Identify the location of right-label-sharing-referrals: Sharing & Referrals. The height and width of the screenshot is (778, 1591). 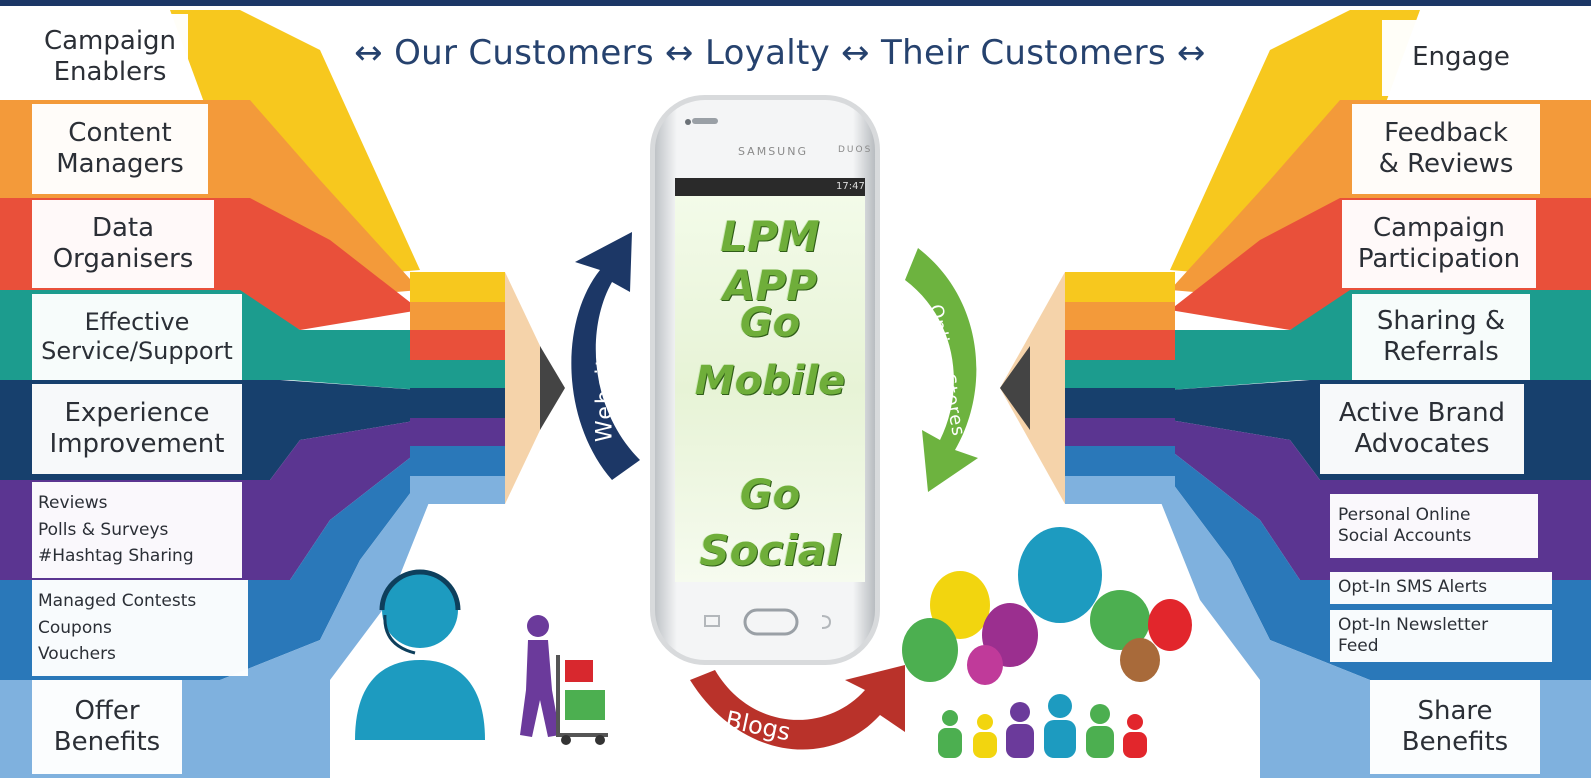
(1441, 337).